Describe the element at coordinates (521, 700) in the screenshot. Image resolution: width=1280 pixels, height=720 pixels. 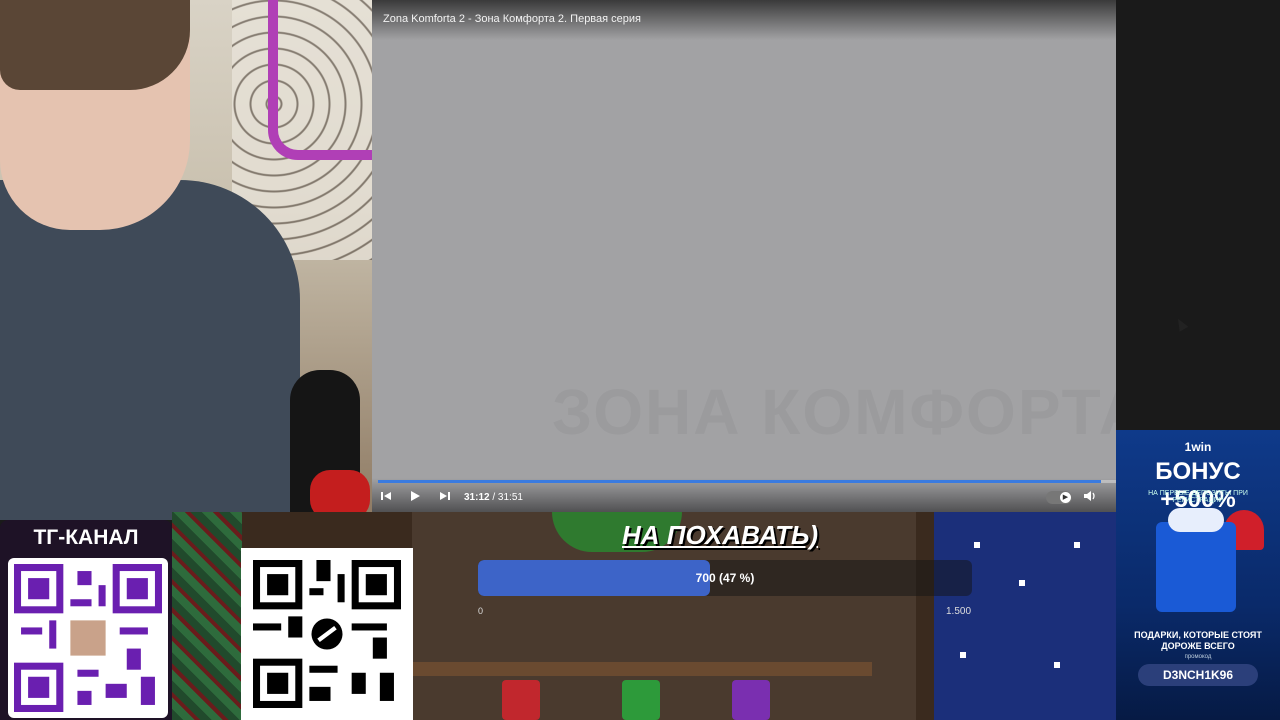
I see `stocking-red` at that location.